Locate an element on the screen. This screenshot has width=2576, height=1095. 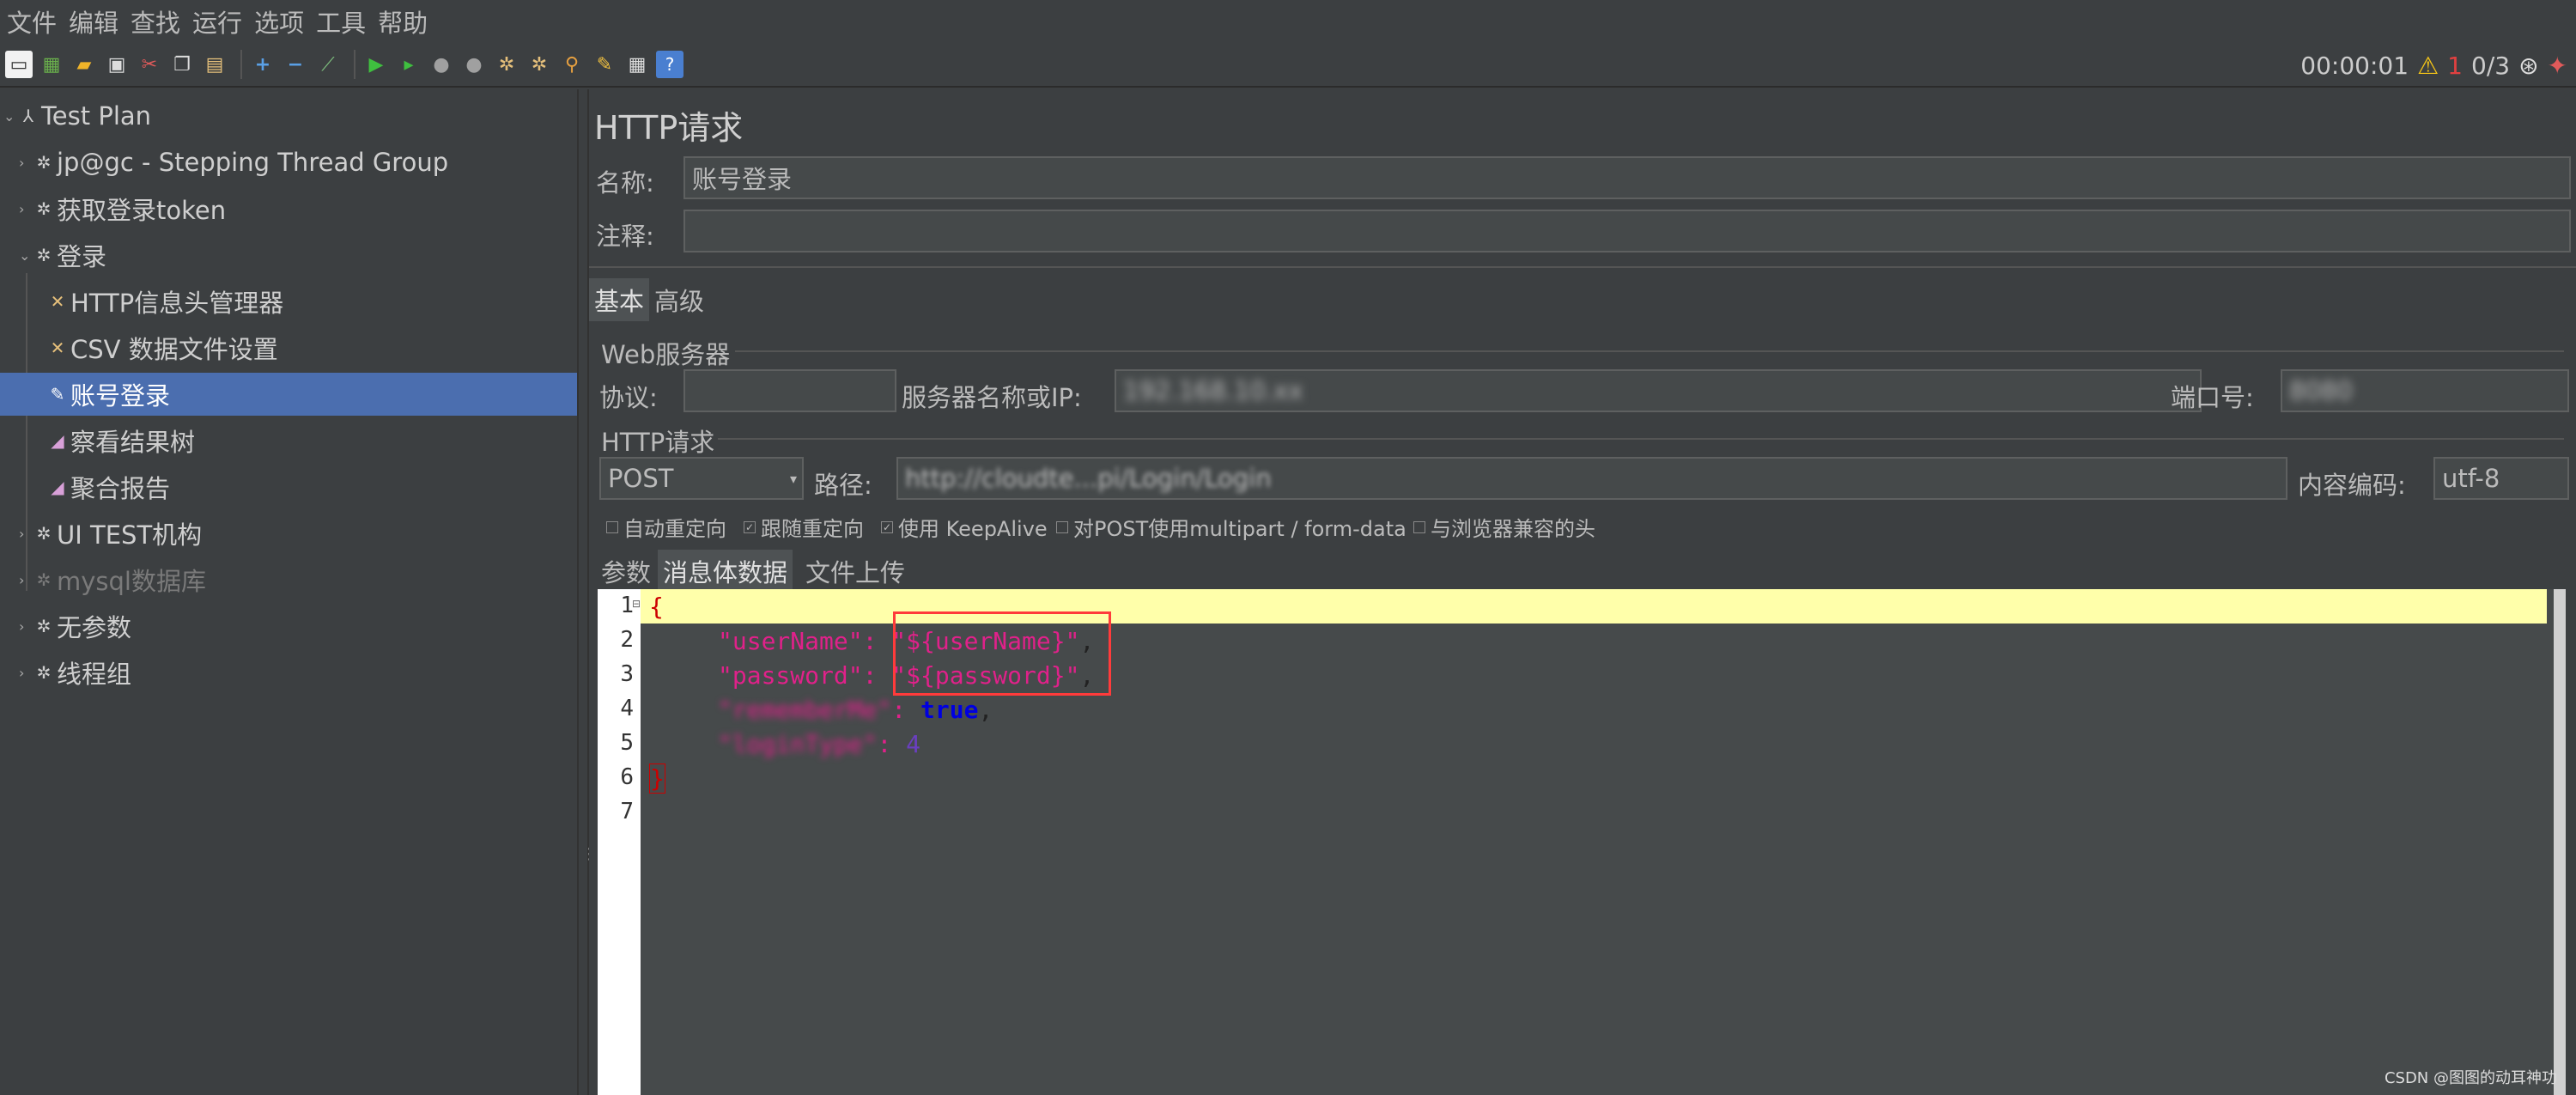
code-line-4: "rememberMe": true, is located at coordinates (856, 710).